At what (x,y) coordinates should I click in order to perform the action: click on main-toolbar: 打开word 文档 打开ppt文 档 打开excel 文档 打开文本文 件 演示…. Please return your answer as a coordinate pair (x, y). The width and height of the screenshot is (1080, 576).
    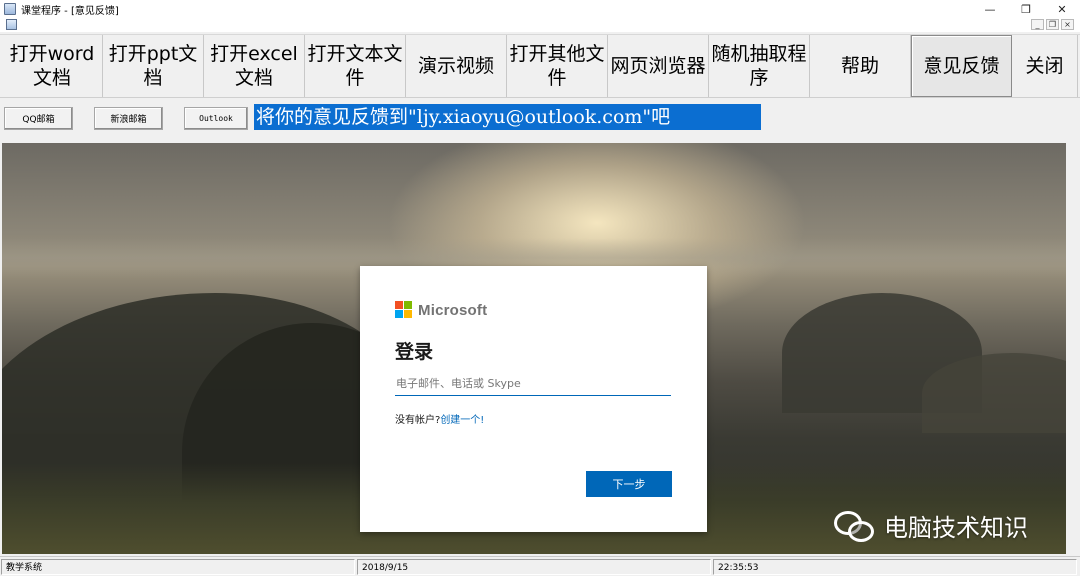
    Looking at the image, I should click on (540, 66).